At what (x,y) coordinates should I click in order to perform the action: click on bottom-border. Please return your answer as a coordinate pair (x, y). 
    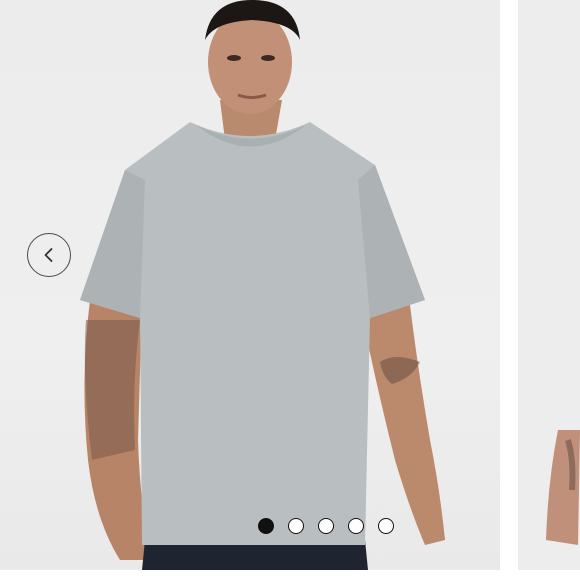
    Looking at the image, I should click on (290, 575).